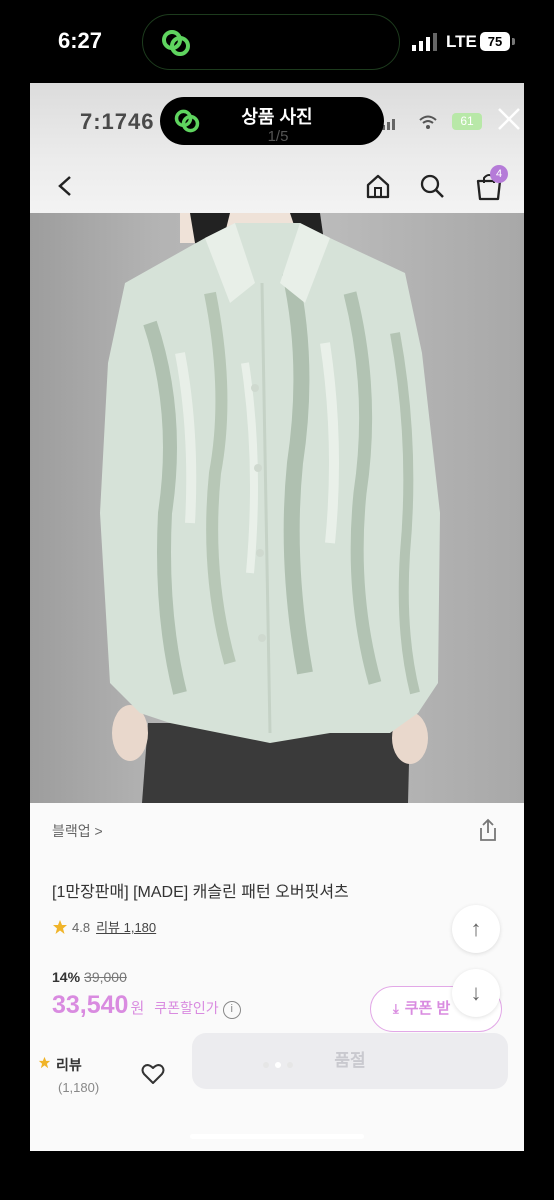 This screenshot has height=1200, width=554. Describe the element at coordinates (80, 40) in the screenshot. I see `status-time: 6:27` at that location.